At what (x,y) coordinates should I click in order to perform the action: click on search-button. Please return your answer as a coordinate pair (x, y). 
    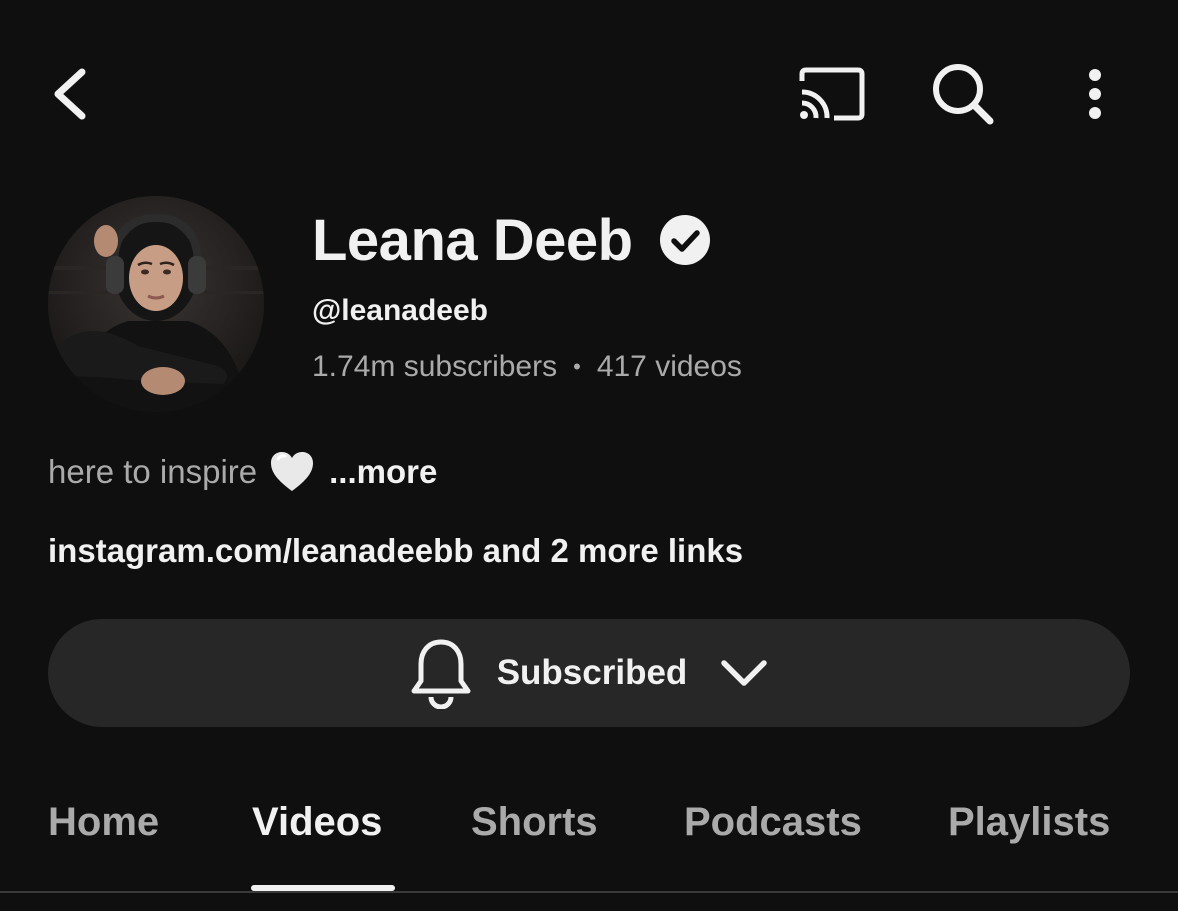
    Looking at the image, I should click on (963, 94).